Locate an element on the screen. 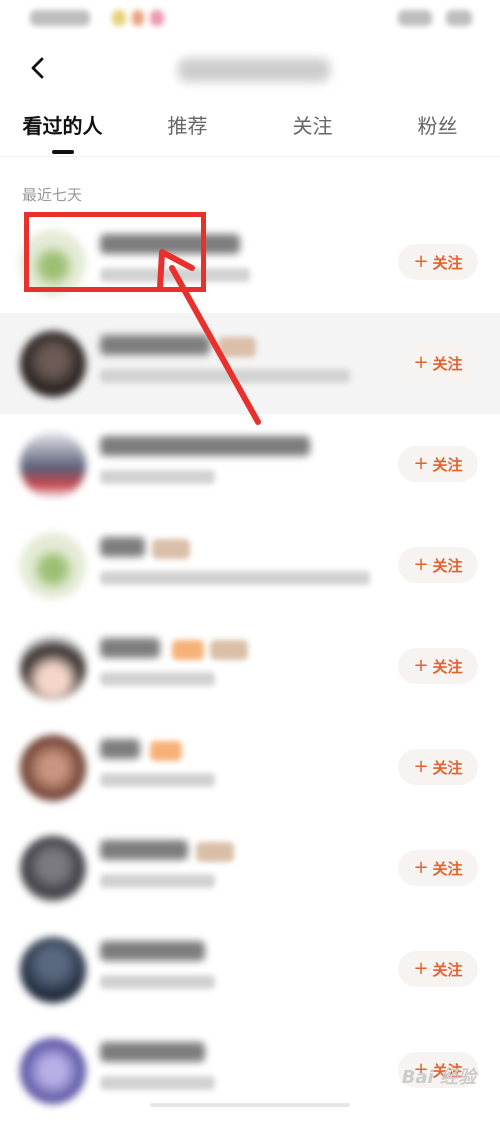 This screenshot has width=500, height=1121. tab-label: 看过的人 is located at coordinates (62, 126).